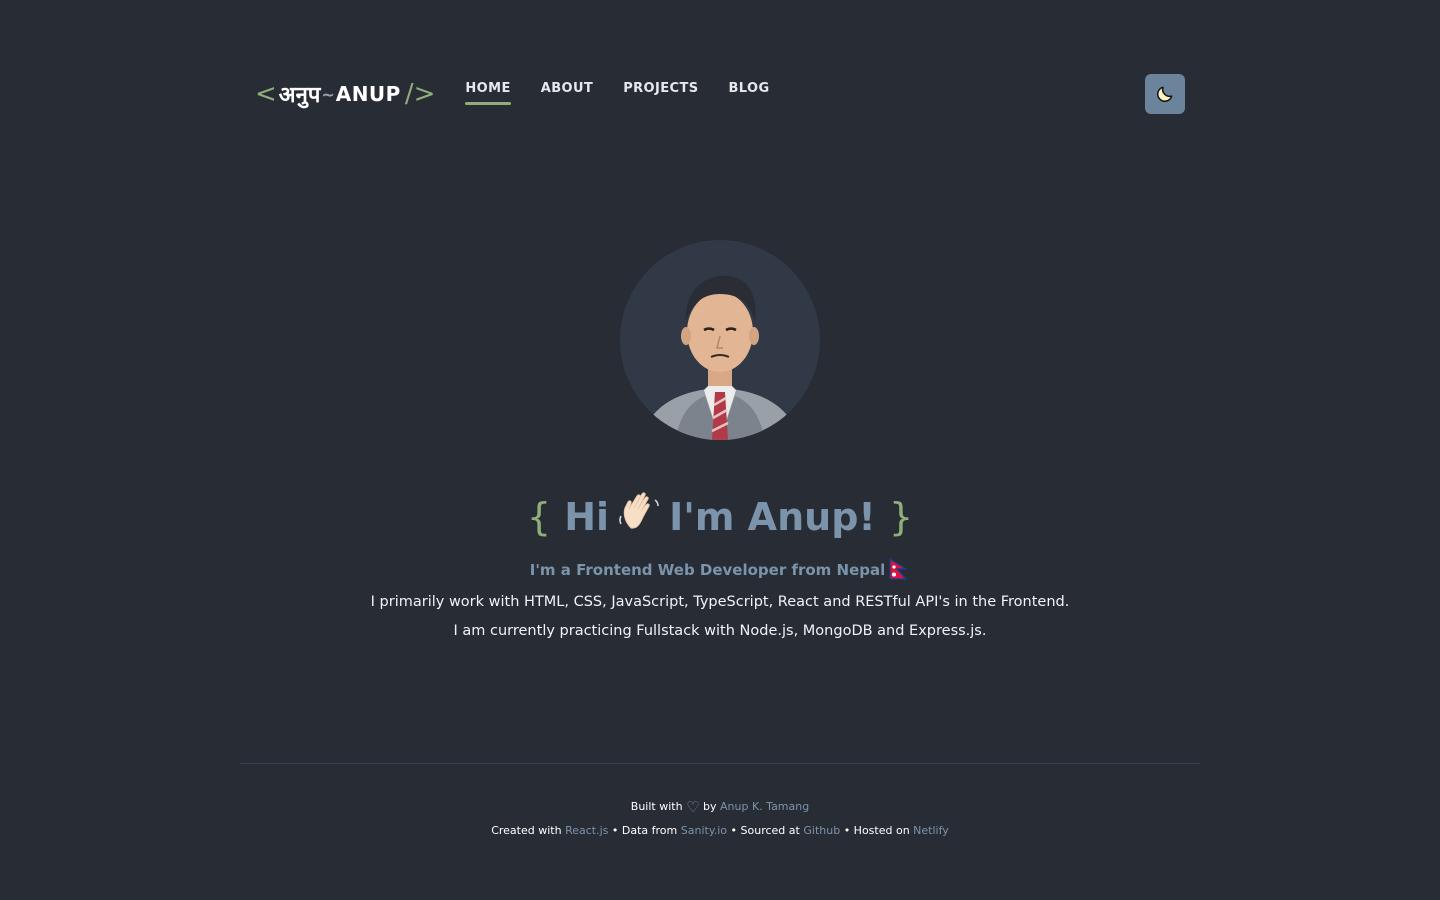 This screenshot has width=1440, height=900. I want to click on nav-item-home: HOME, so click(488, 93).